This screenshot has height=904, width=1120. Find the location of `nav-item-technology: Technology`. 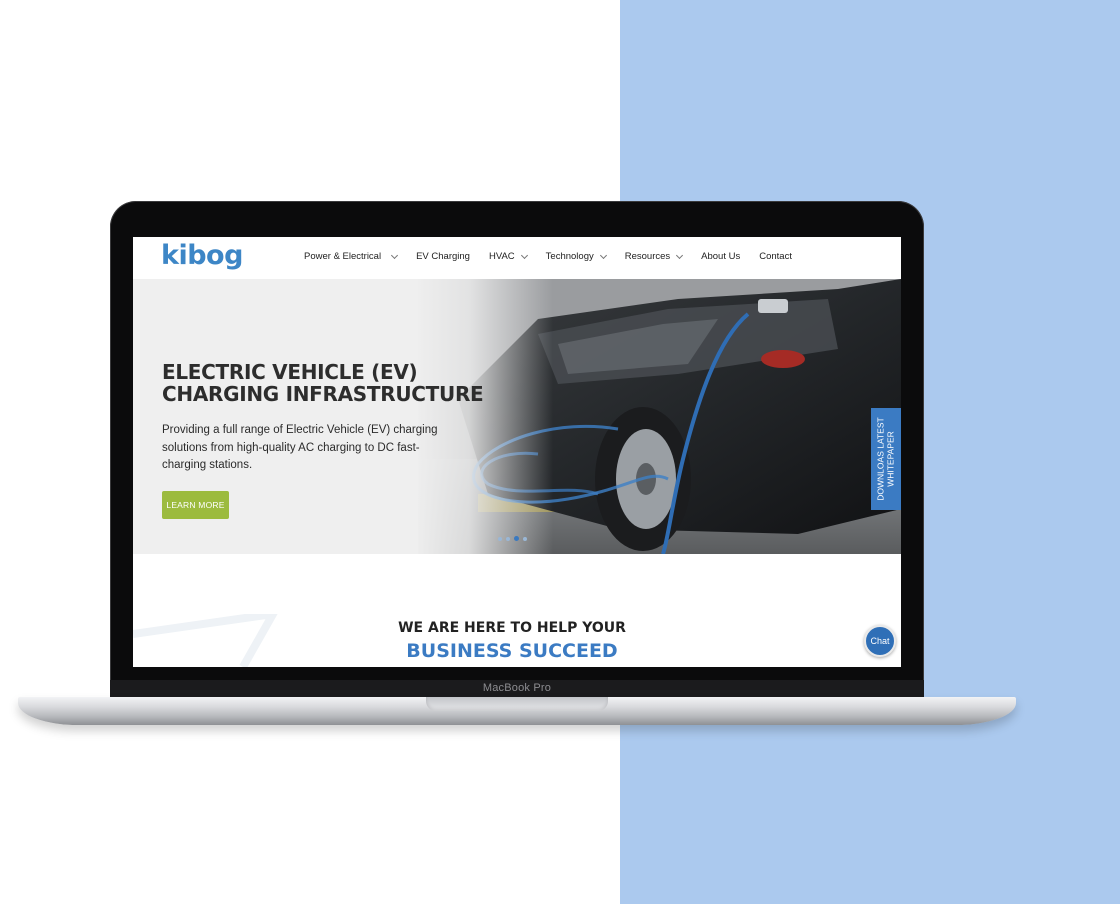

nav-item-technology: Technology is located at coordinates (576, 256).